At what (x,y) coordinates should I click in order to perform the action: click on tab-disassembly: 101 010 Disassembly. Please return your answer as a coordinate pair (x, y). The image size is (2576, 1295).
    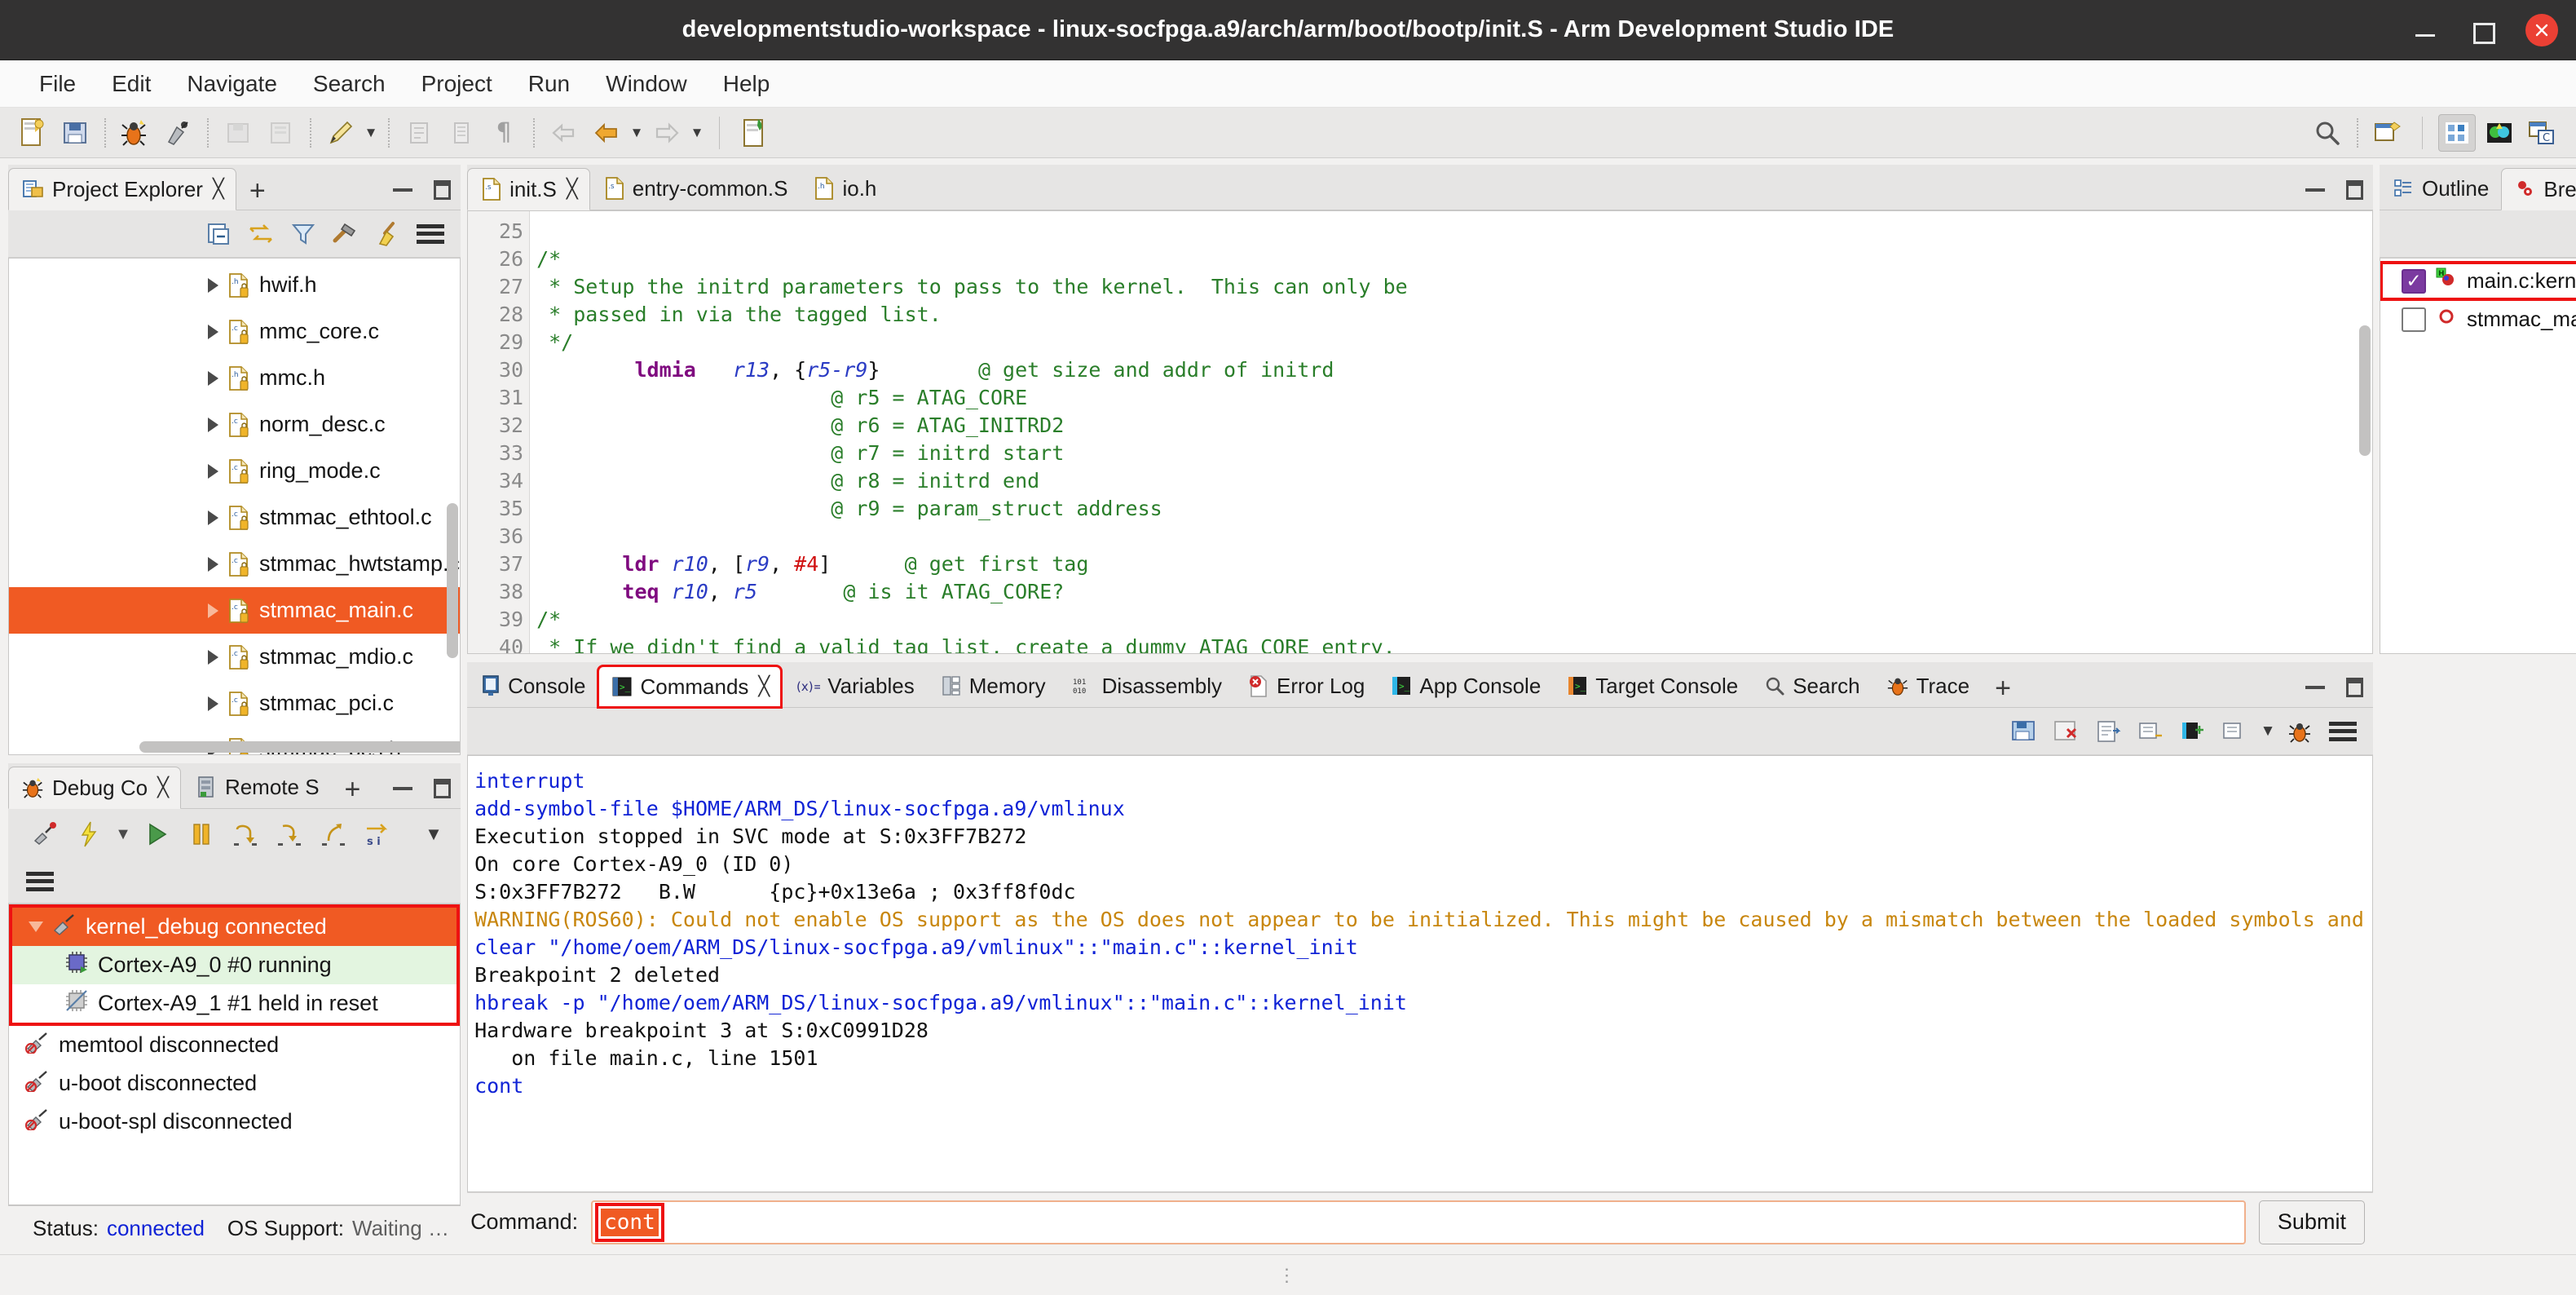
    Looking at the image, I should click on (1146, 686).